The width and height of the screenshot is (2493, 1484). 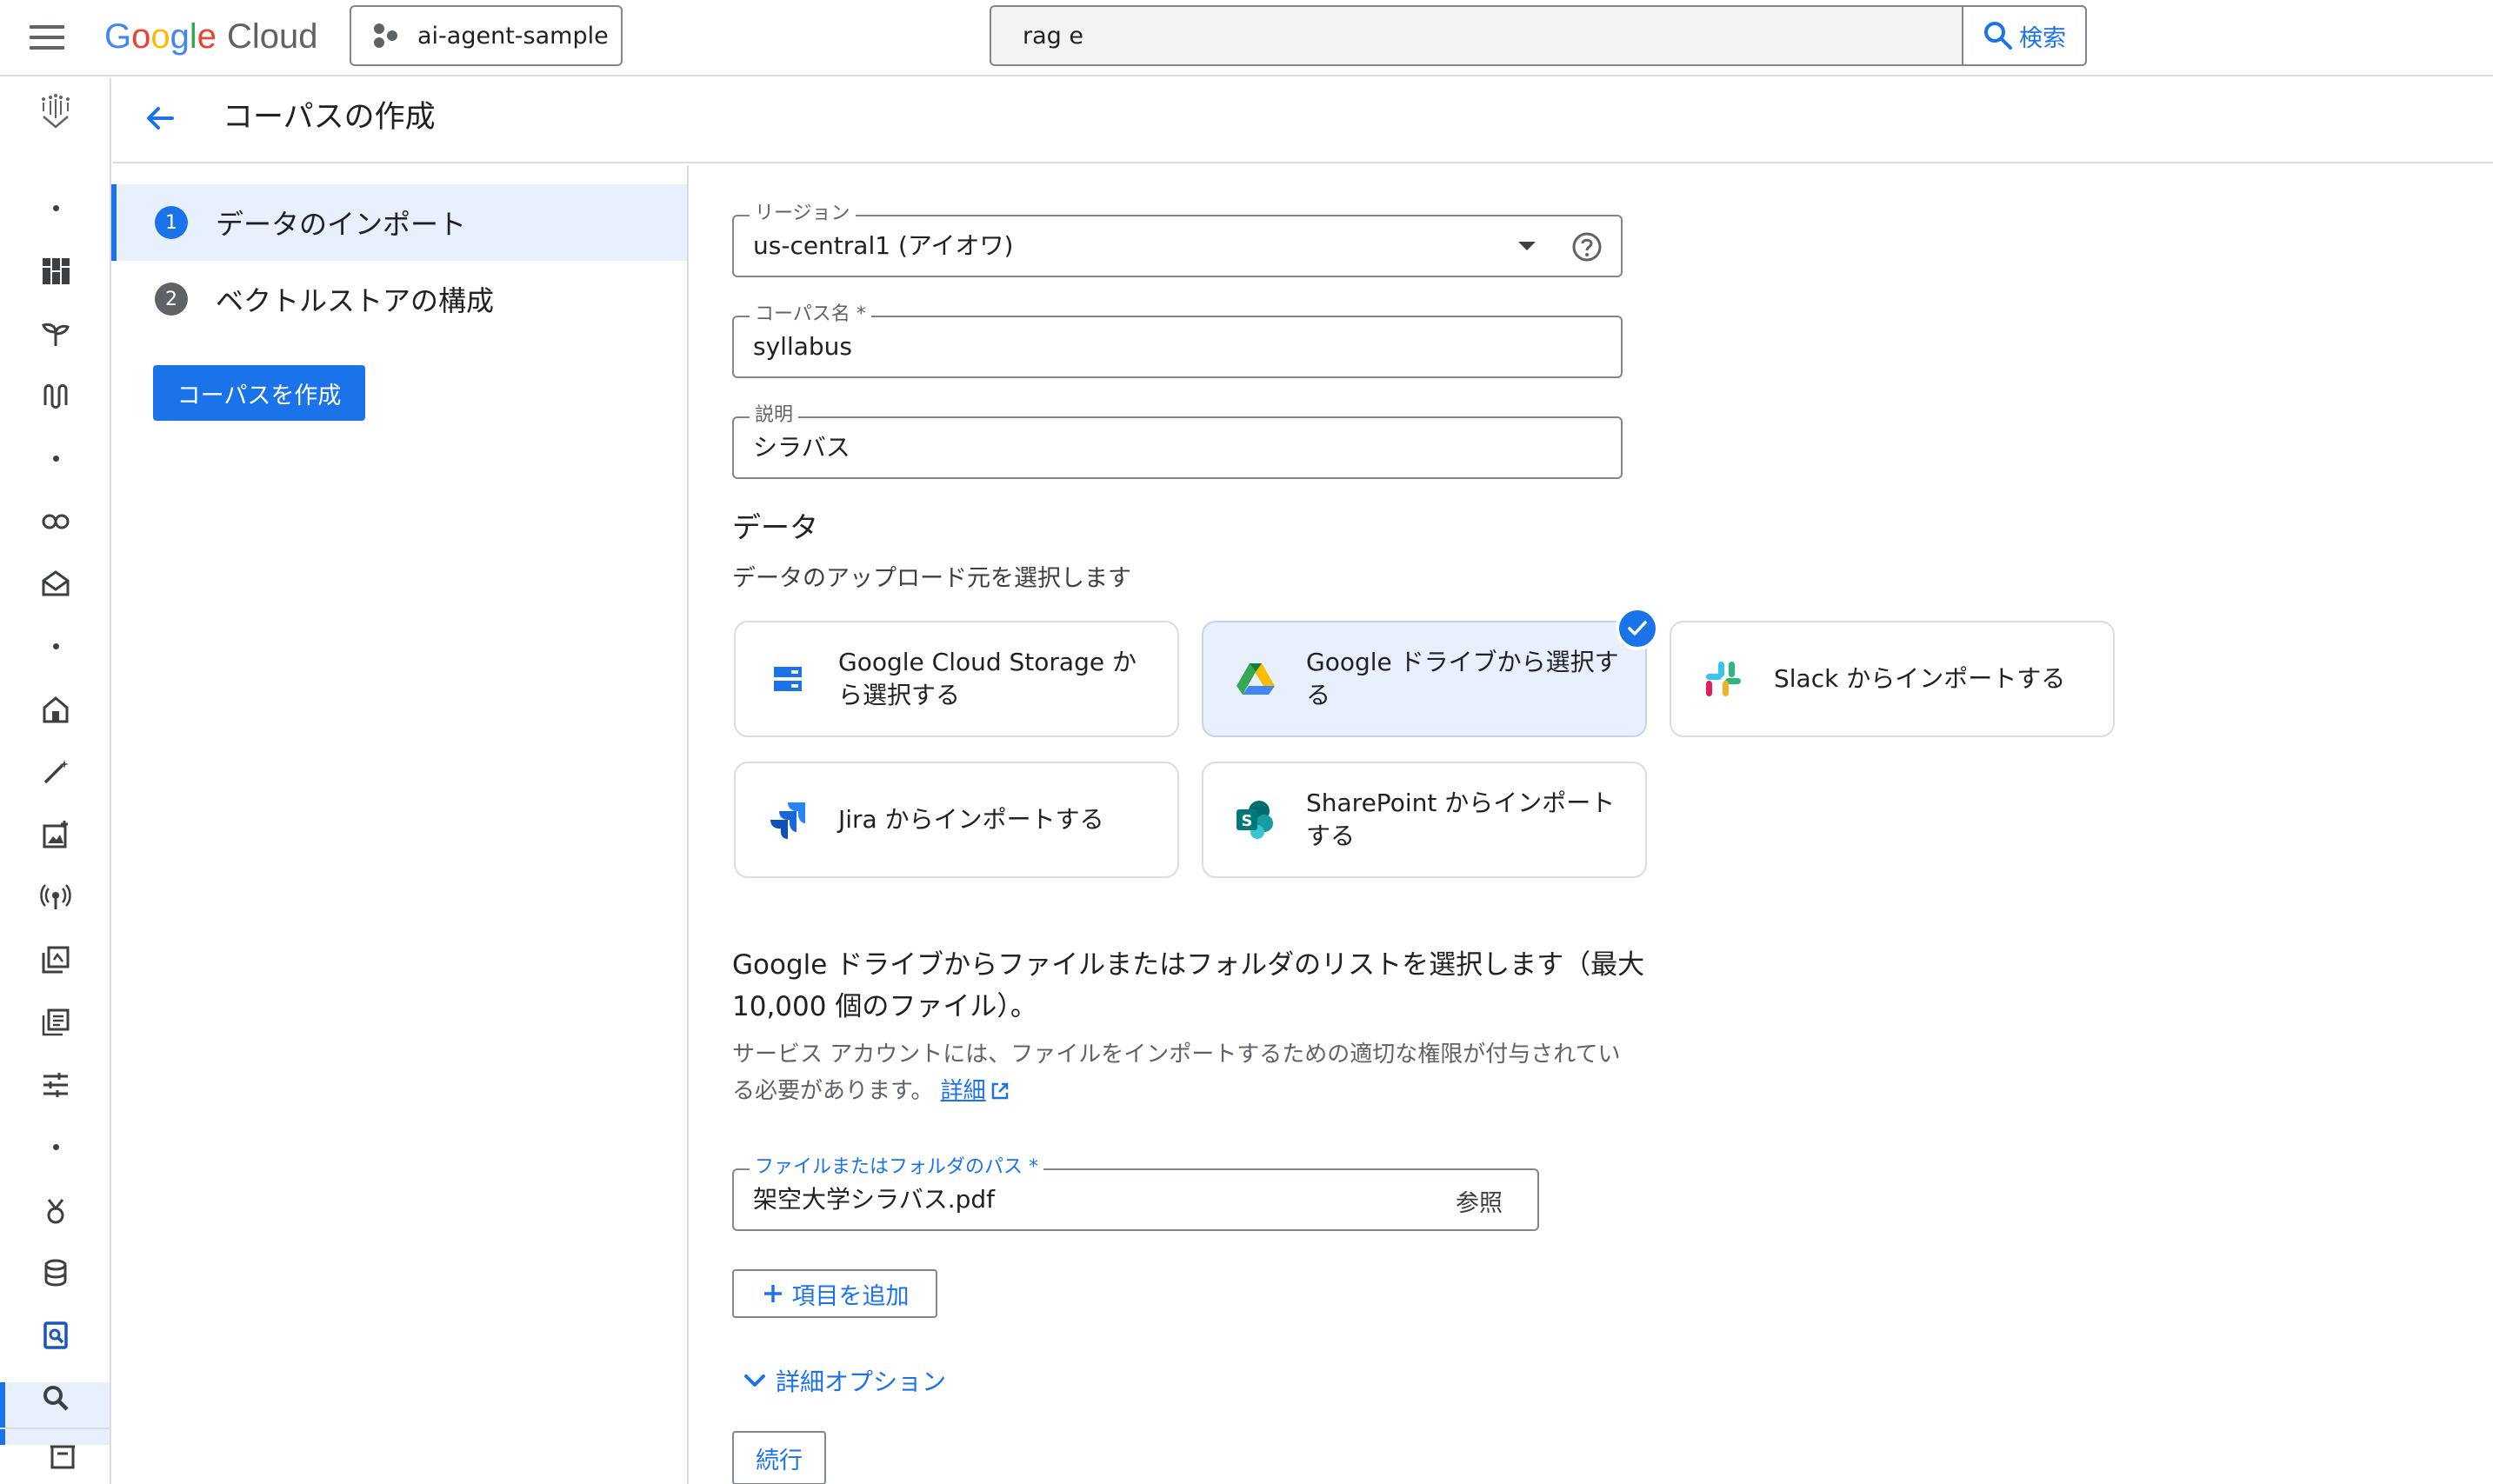 What do you see at coordinates (774, 415) in the screenshot?
I see `description-label: 説明` at bounding box center [774, 415].